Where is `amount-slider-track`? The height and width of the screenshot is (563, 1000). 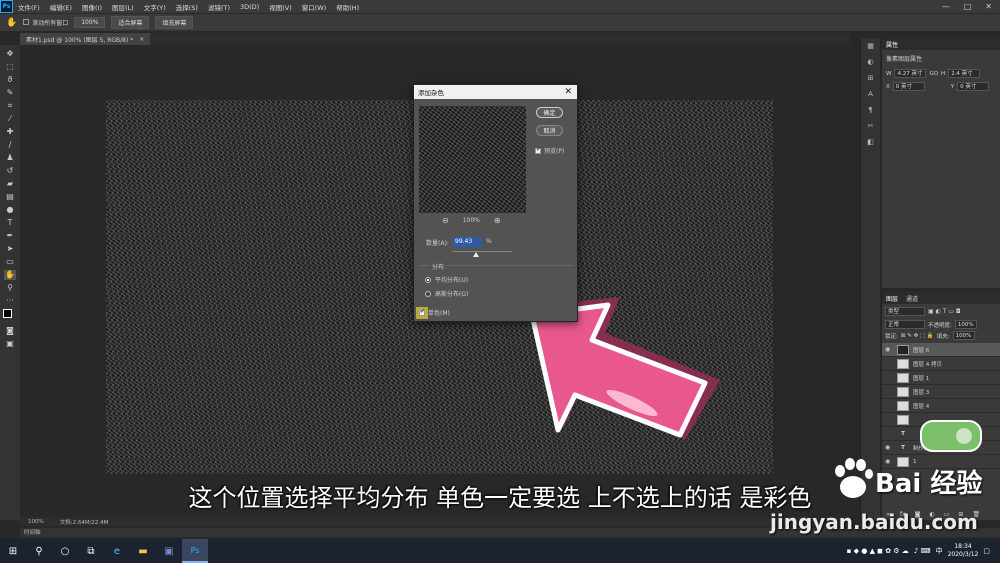
amount-slider-track is located at coordinates (482, 251).